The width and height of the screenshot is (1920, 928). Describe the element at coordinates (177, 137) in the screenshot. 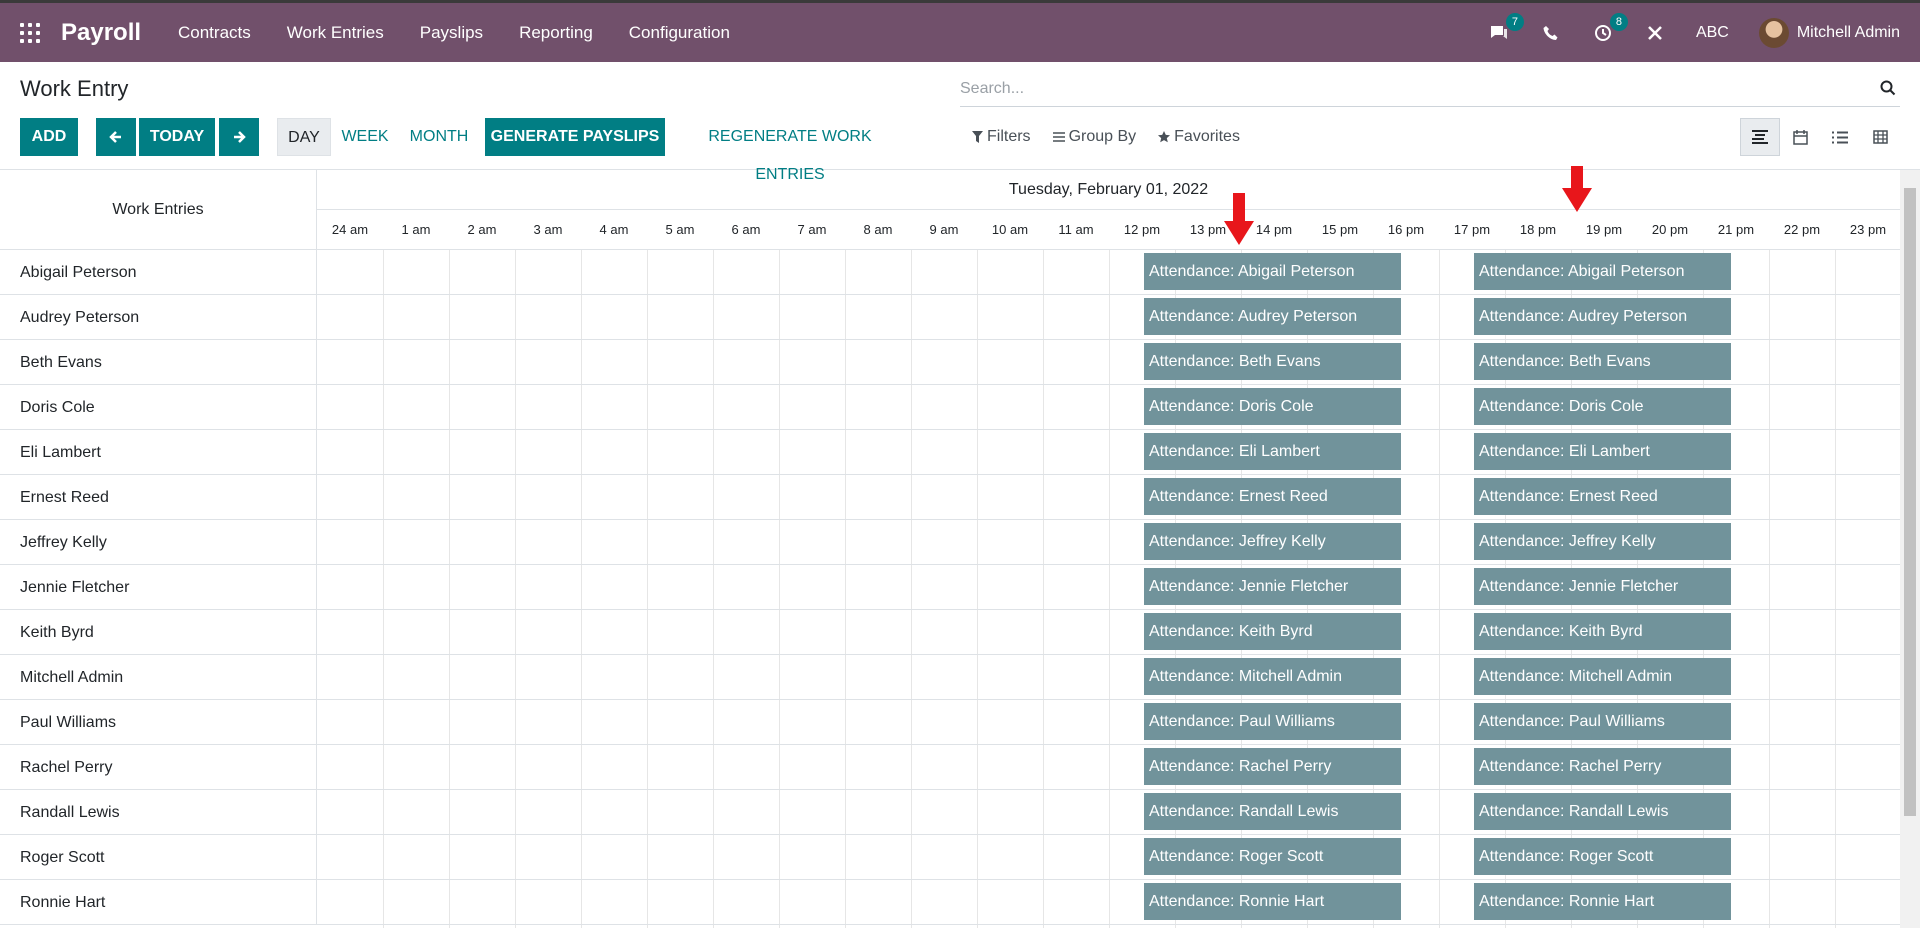

I see `today-button: TODAY` at that location.